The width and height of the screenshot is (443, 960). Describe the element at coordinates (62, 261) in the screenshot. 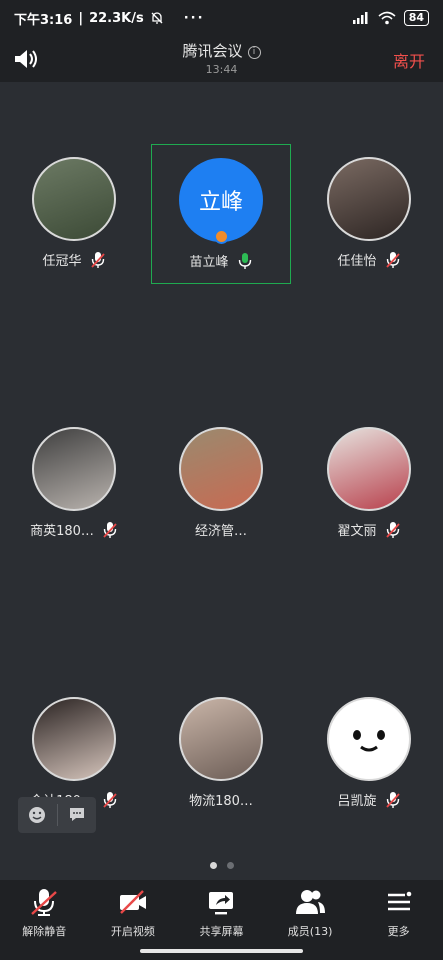

I see `participant-name: 任冠华` at that location.